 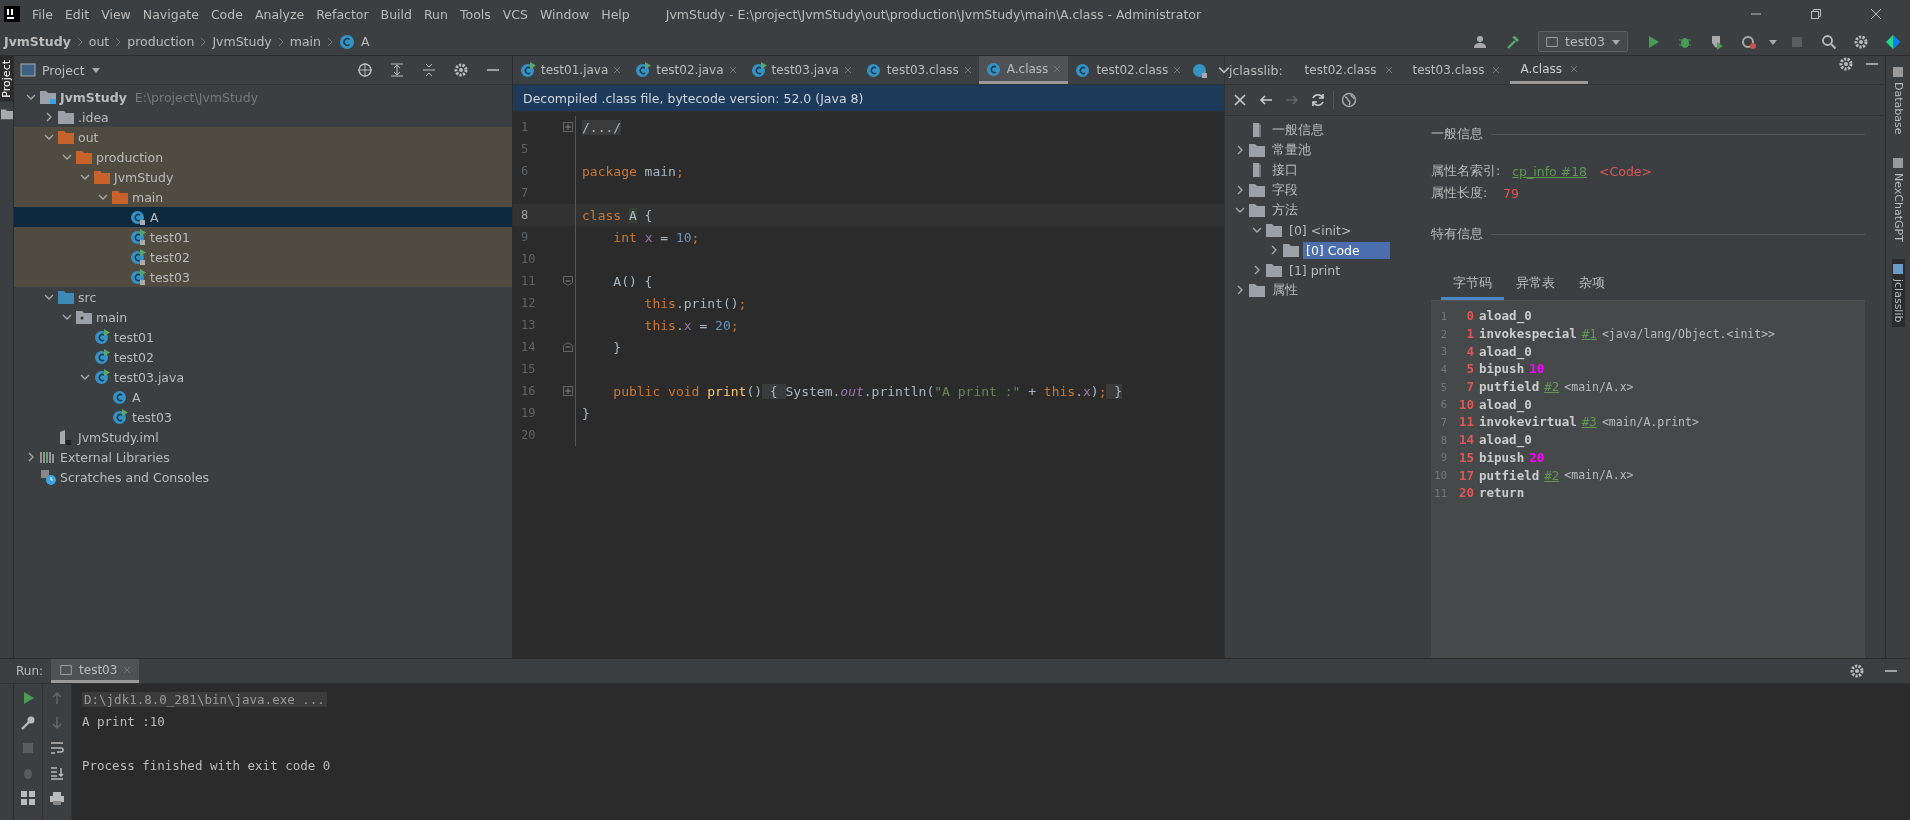 What do you see at coordinates (1285, 170) in the screenshot?
I see `tree-item: 接口` at bounding box center [1285, 170].